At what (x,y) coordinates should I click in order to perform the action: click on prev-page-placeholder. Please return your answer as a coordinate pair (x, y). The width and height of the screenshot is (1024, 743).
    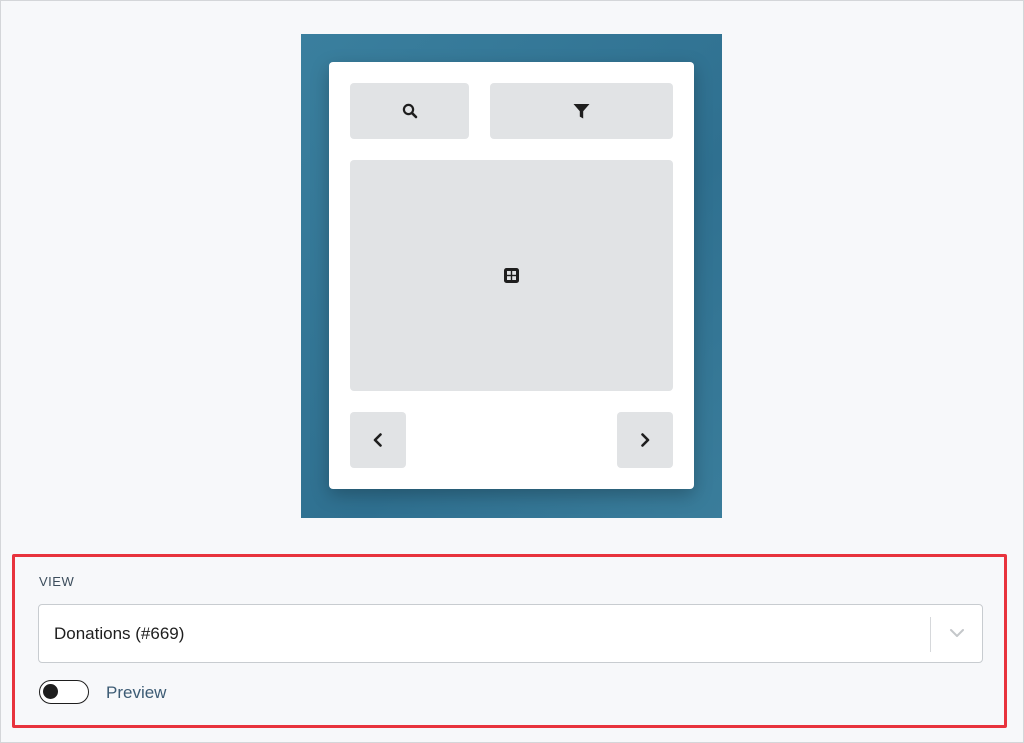
    Looking at the image, I should click on (378, 440).